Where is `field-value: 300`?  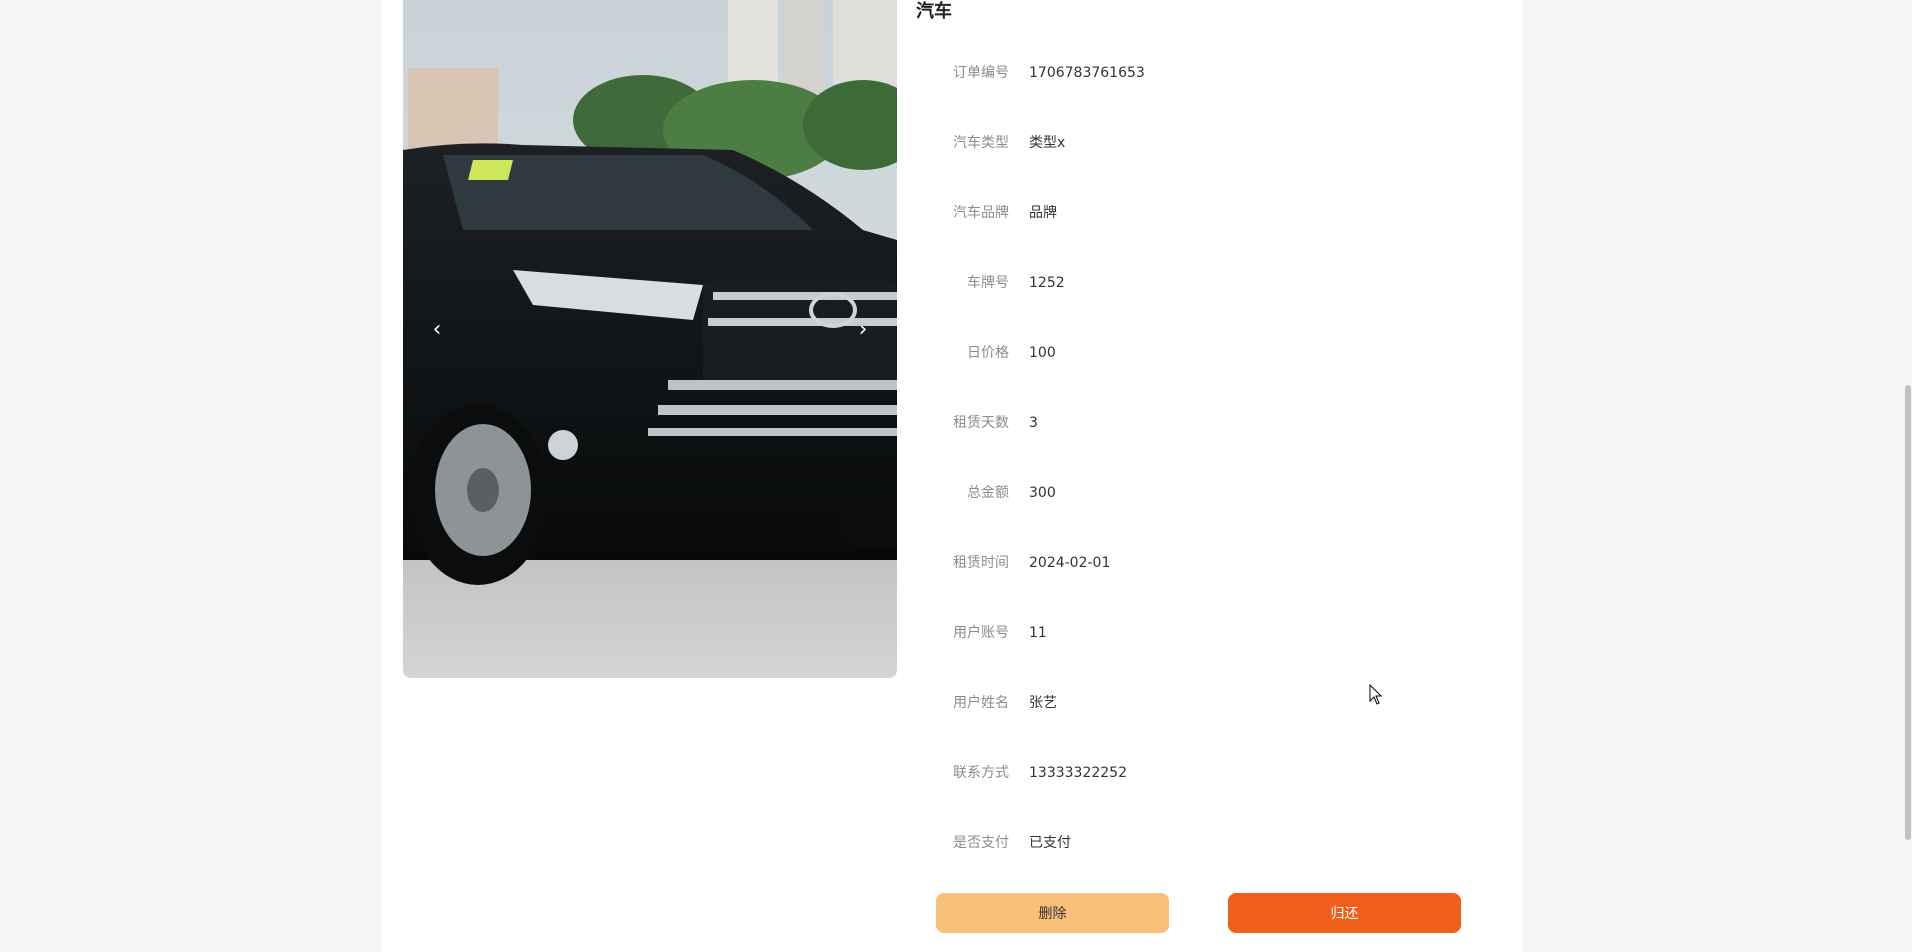 field-value: 300 is located at coordinates (1042, 493).